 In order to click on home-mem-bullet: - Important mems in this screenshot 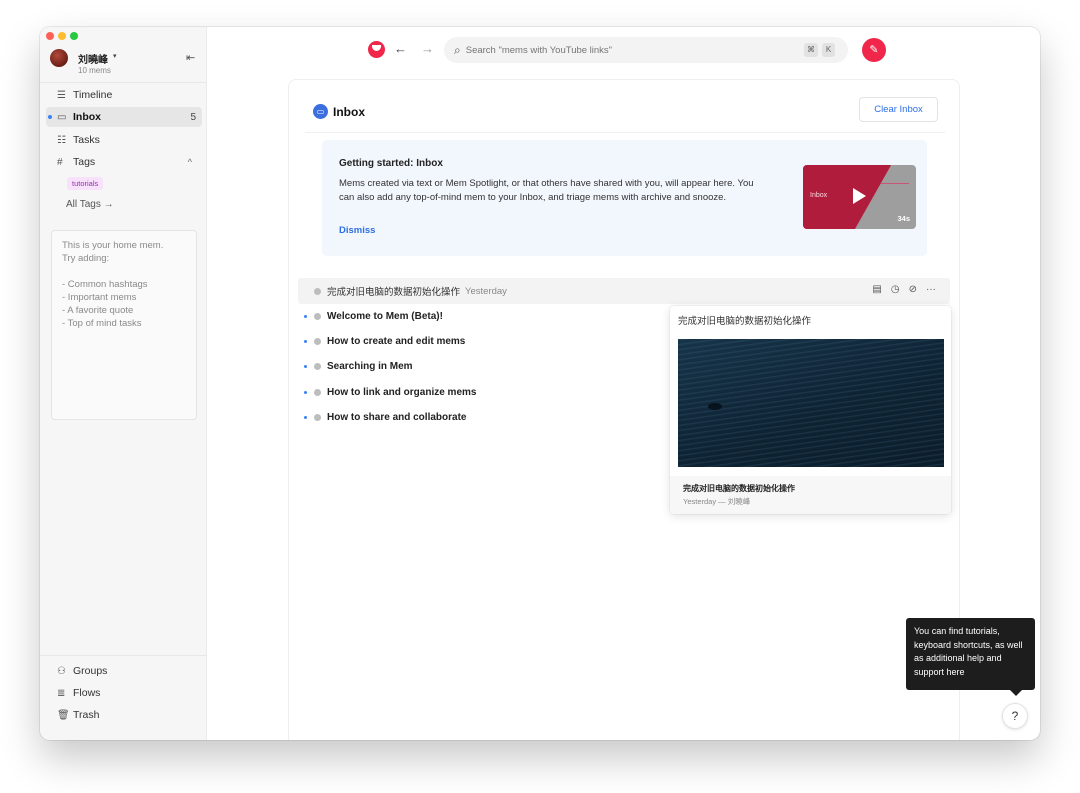, I will do `click(99, 297)`.